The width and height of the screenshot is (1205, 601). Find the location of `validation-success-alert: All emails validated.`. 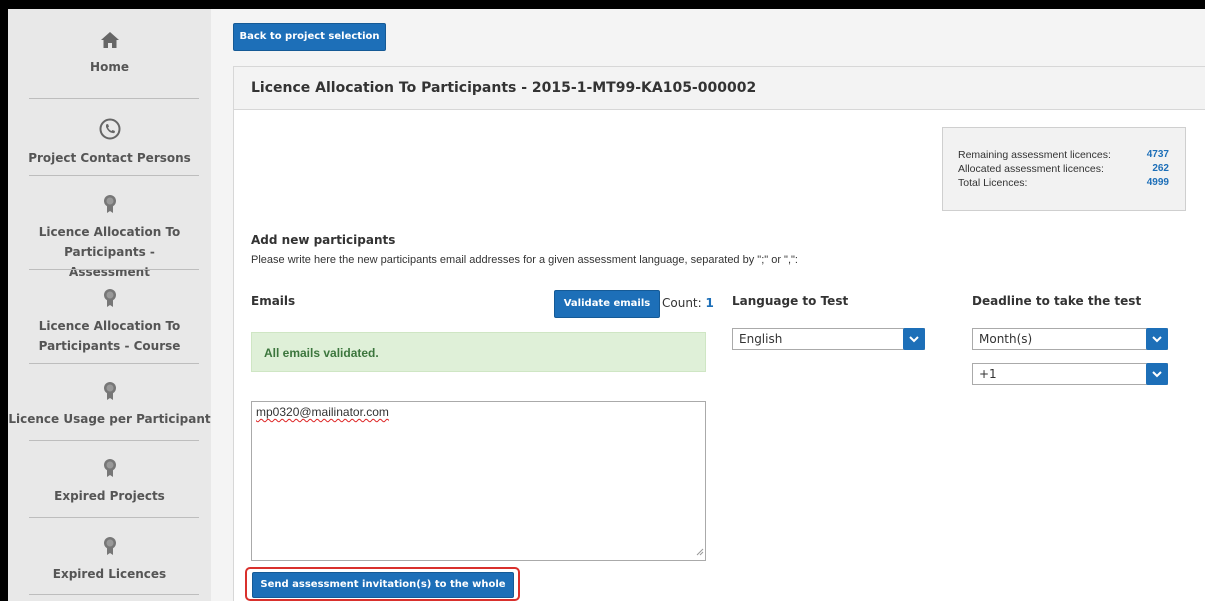

validation-success-alert: All emails validated. is located at coordinates (478, 352).